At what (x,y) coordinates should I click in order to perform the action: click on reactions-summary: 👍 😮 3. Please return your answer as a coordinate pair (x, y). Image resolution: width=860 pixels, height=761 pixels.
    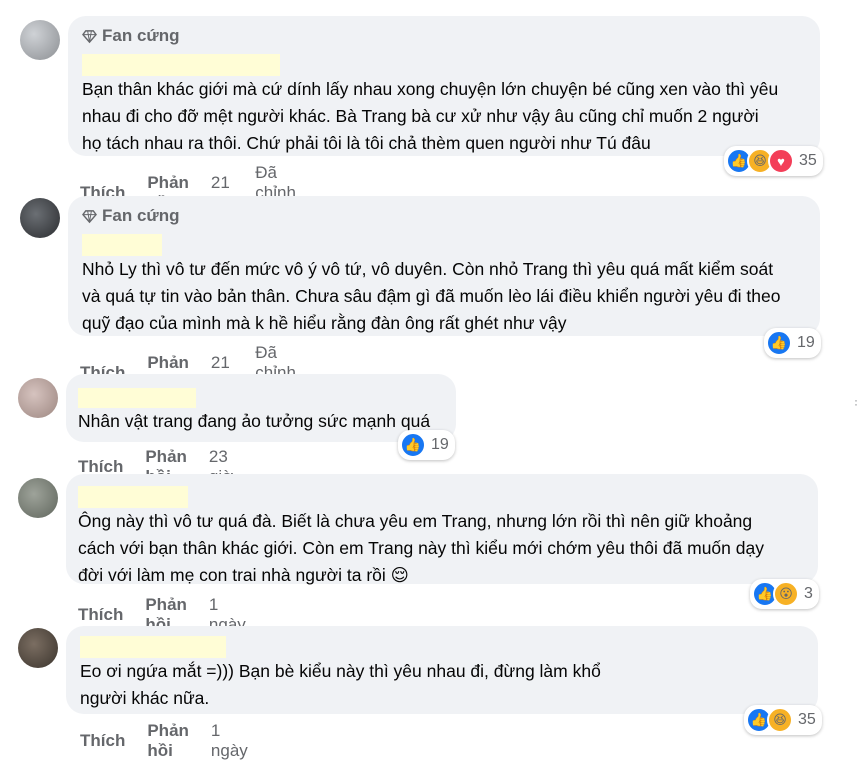
    Looking at the image, I should click on (784, 594).